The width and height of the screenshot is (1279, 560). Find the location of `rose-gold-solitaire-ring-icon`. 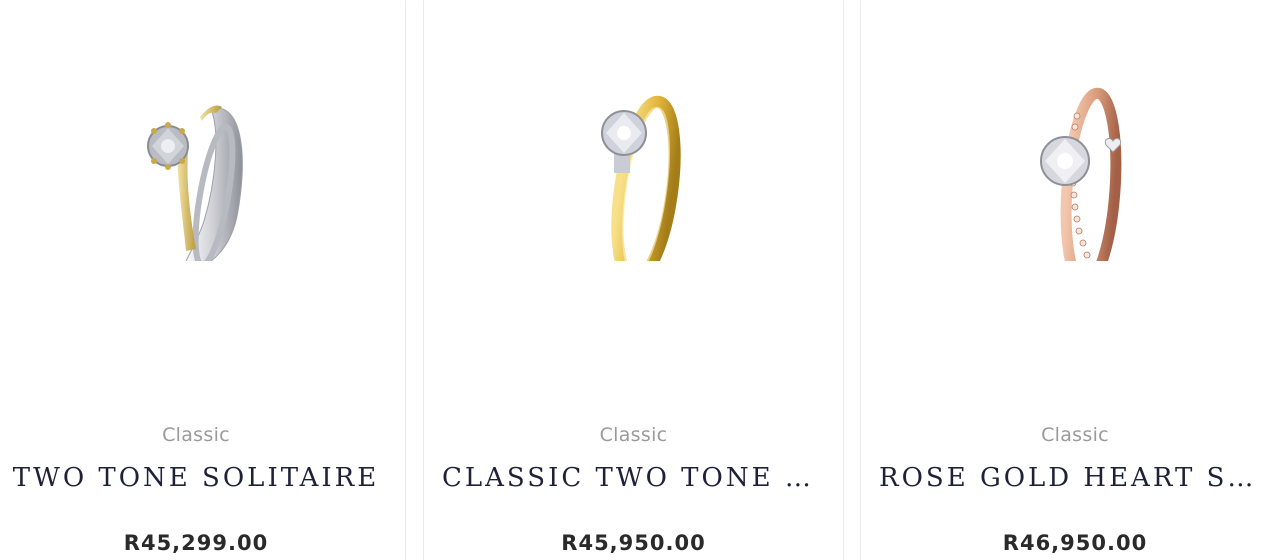

rose-gold-solitaire-ring-icon is located at coordinates (1081, 174).